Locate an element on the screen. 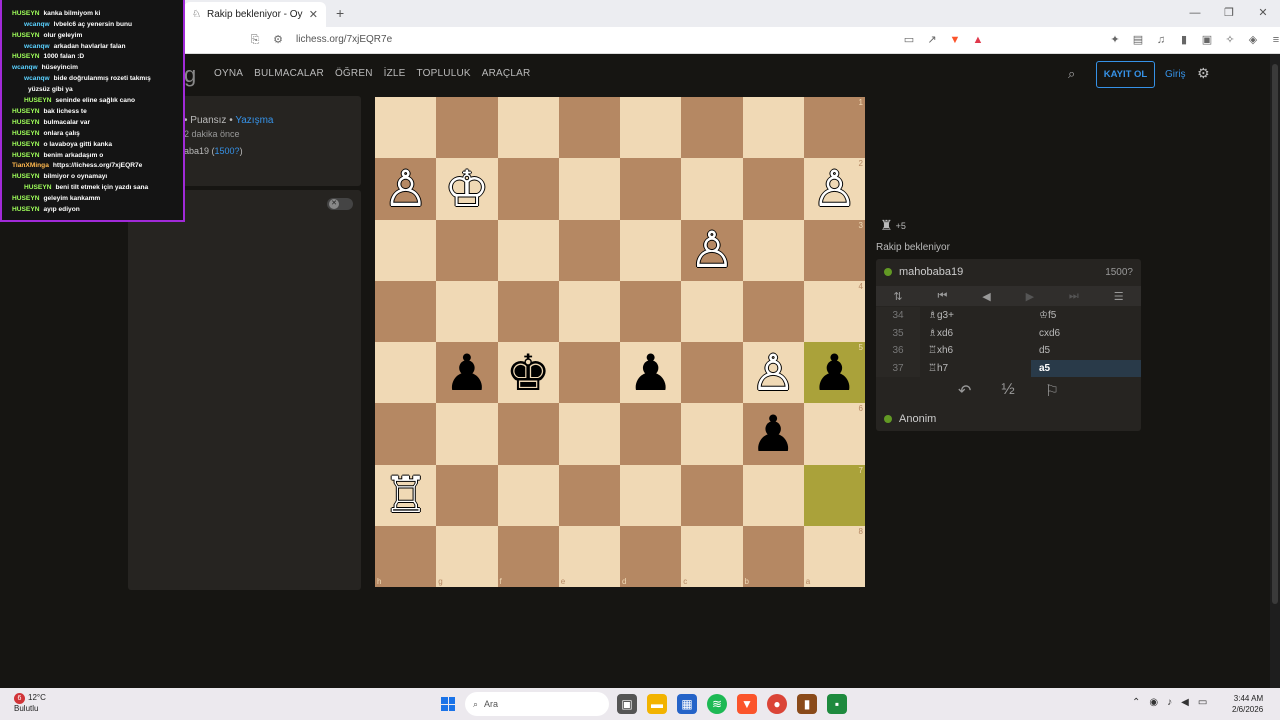  takeback-icon: ↶ is located at coordinates (964, 391).